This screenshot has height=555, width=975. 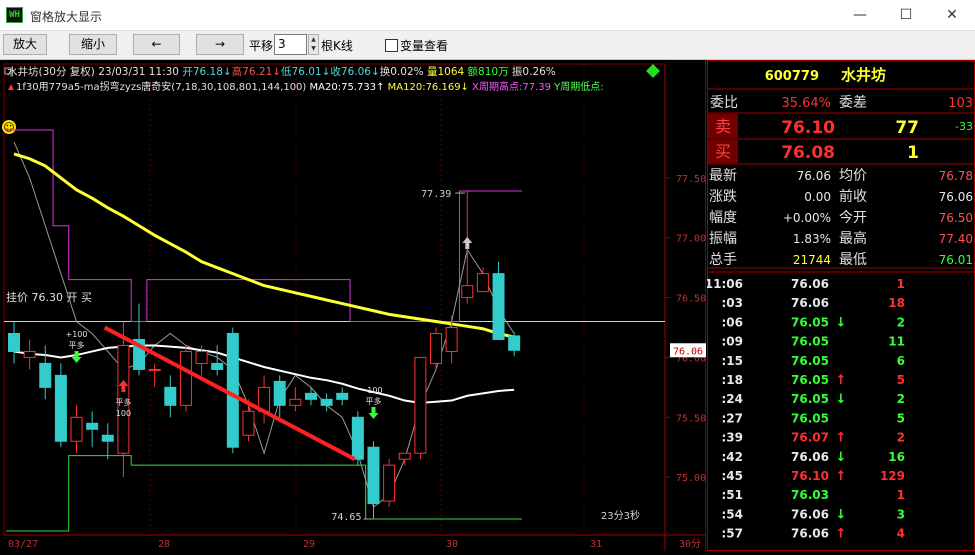 What do you see at coordinates (723, 197) in the screenshot?
I see `stat-label: 涨跌` at bounding box center [723, 197].